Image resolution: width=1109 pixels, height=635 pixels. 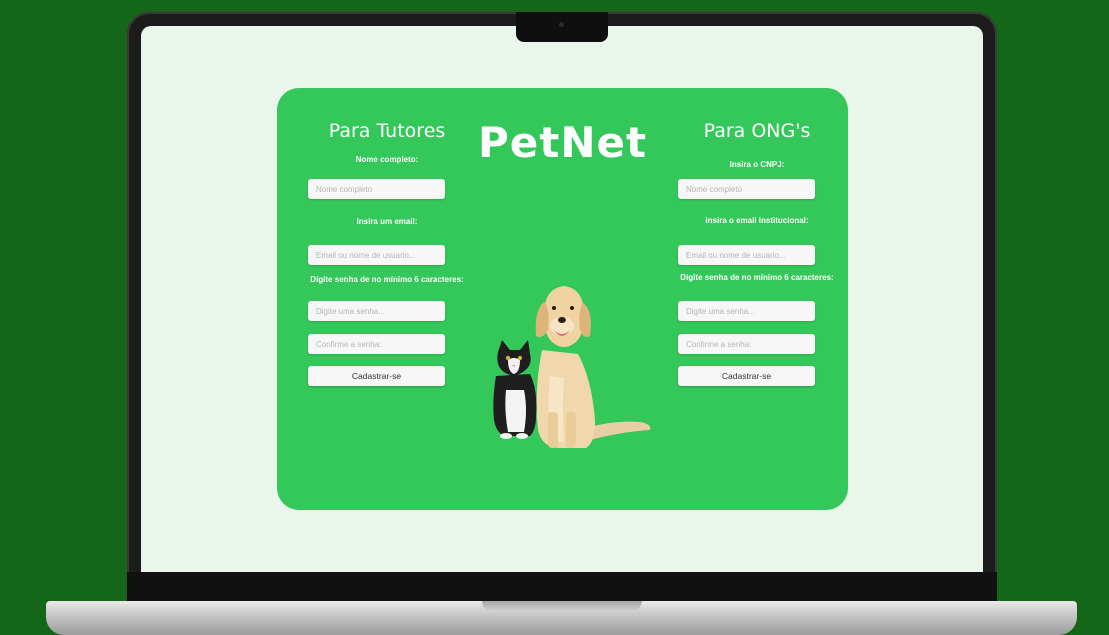 What do you see at coordinates (387, 221) in the screenshot?
I see `tutores-email-label: Insira um email:` at bounding box center [387, 221].